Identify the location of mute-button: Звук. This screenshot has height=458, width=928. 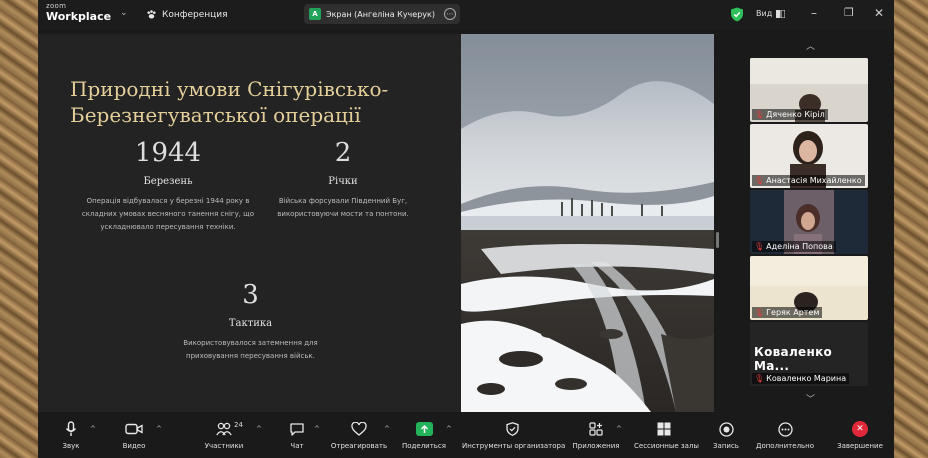
(71, 435).